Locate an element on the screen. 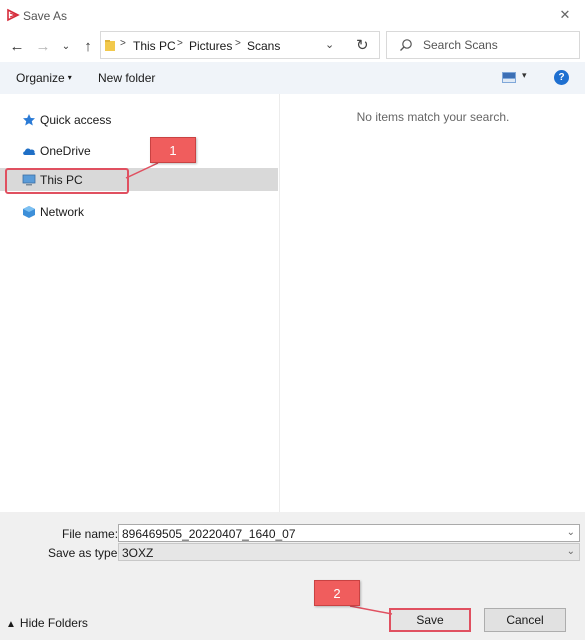 The width and height of the screenshot is (585, 640). sidebar-item-network: Network is located at coordinates (139, 211).